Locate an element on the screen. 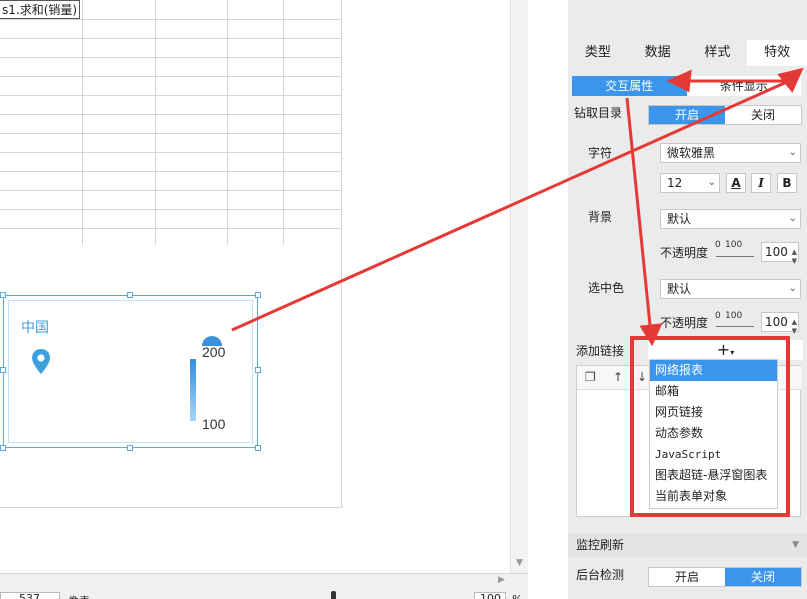 Image resolution: width=807 pixels, height=599 pixels. scroll-down-icon: ▼ is located at coordinates (519, 563).